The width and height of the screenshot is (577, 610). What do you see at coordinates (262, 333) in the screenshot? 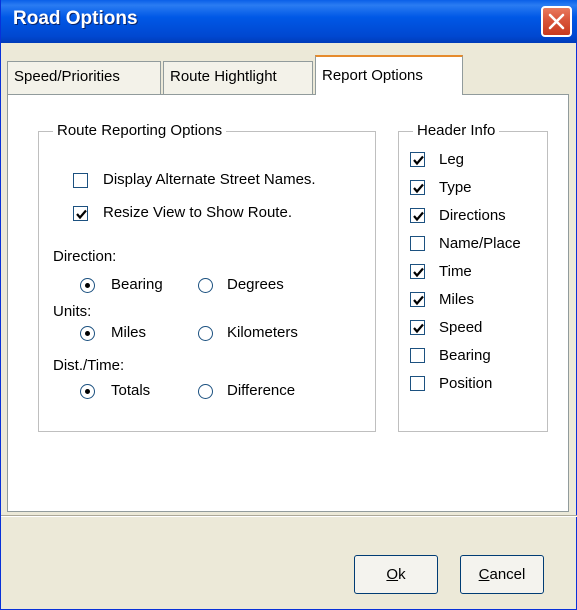
I see `units-kilometers-label: Kilometers` at bounding box center [262, 333].